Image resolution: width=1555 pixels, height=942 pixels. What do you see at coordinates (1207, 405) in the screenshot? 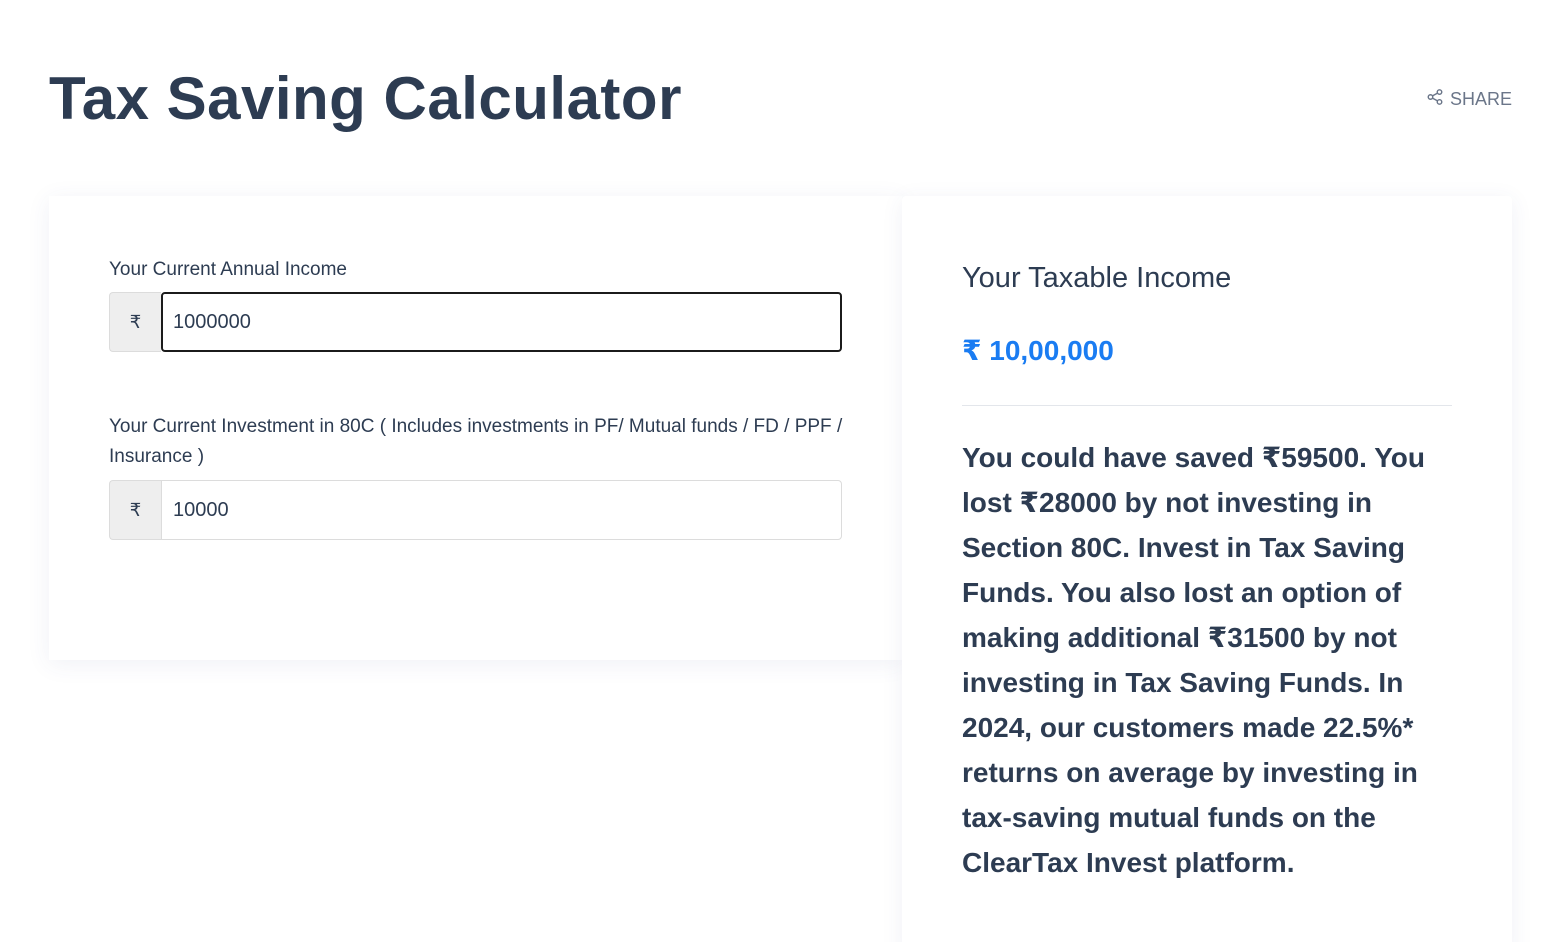
I see `divider` at bounding box center [1207, 405].